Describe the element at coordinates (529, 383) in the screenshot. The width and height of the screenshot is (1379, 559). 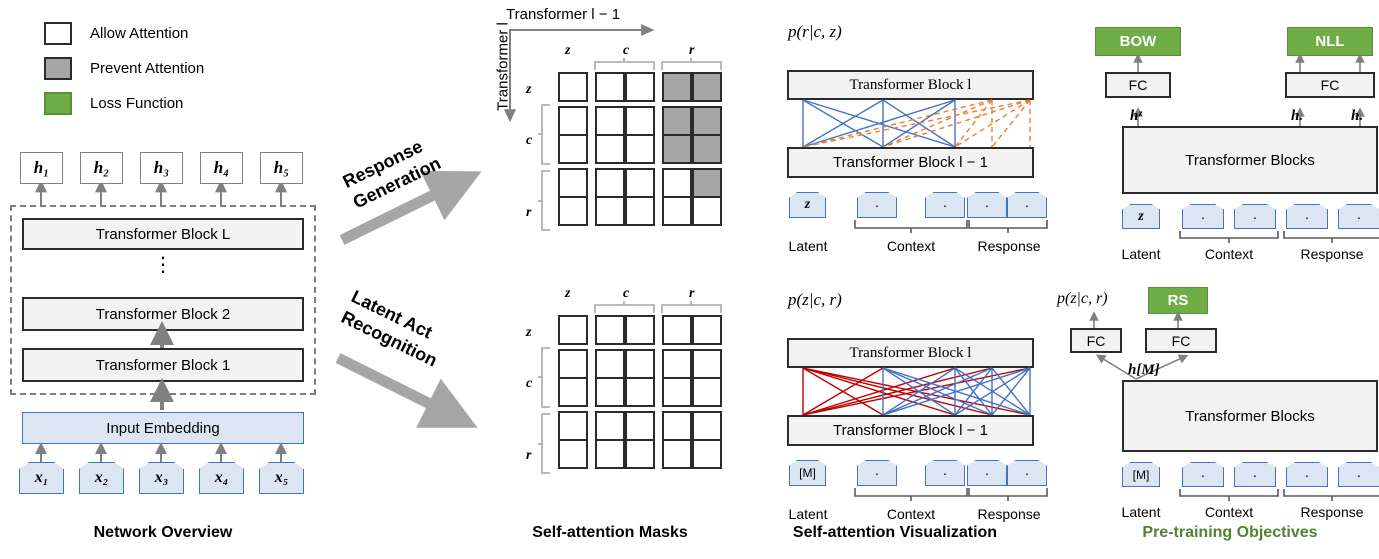
I see `mask-bottom-row-label-c: c` at that location.